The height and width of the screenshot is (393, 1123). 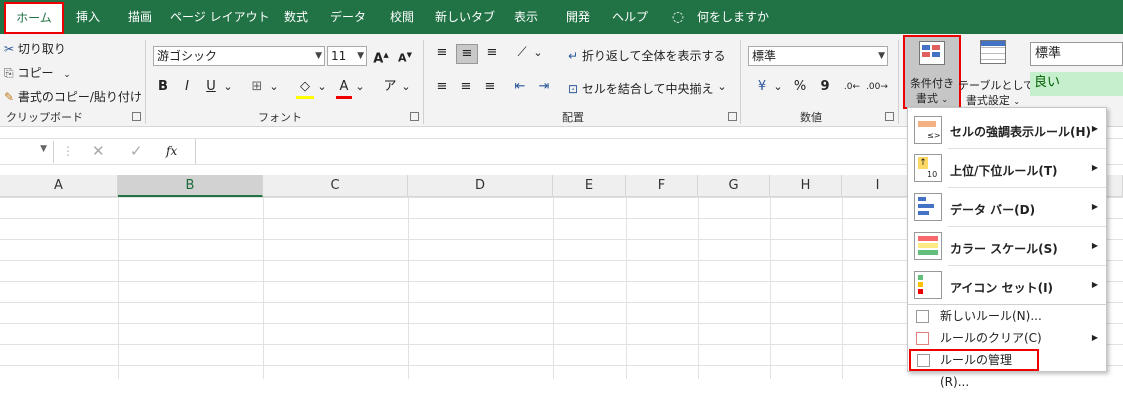 I want to click on column-header-h: H, so click(x=806, y=186).